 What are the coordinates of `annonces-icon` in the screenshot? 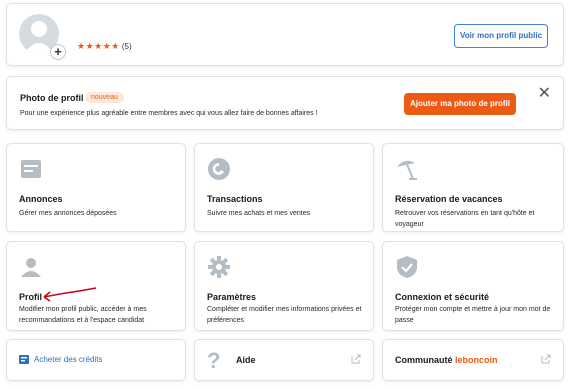 It's located at (31, 169).